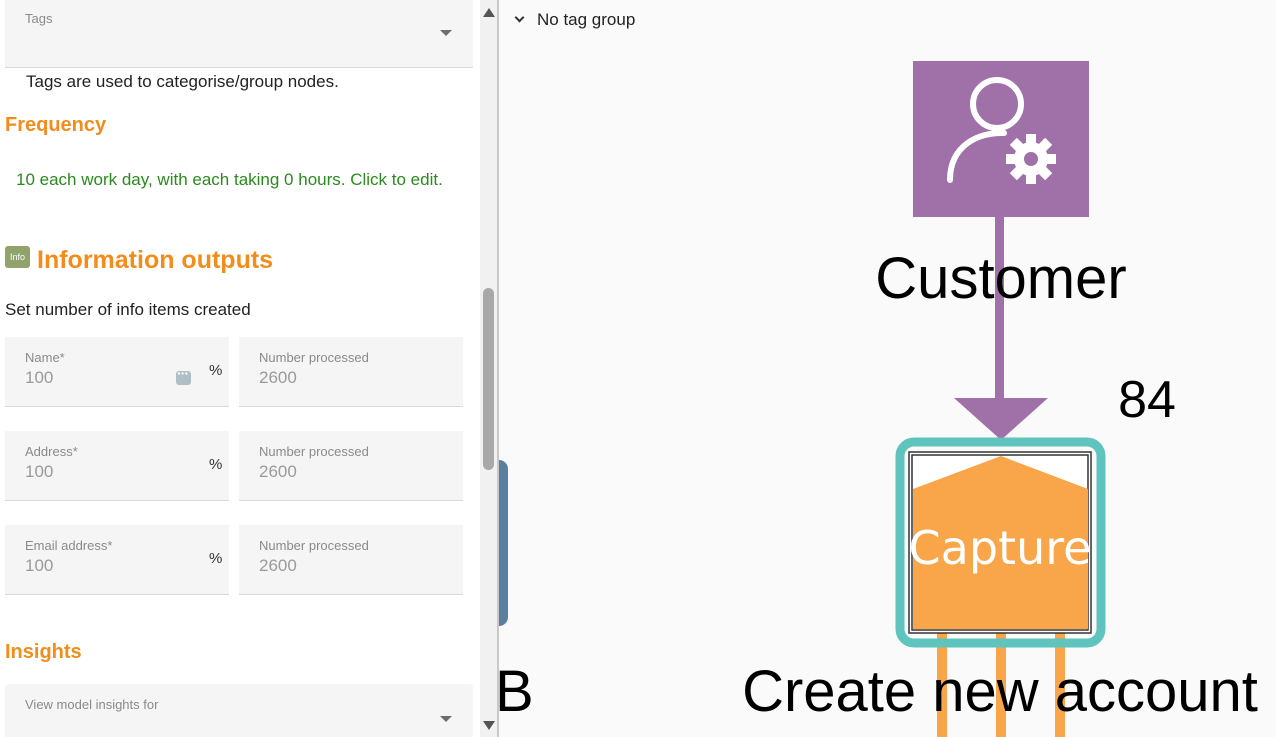 Image resolution: width=1276 pixels, height=737 pixels. What do you see at coordinates (488, 379) in the screenshot?
I see `scrollbar-thumb` at bounding box center [488, 379].